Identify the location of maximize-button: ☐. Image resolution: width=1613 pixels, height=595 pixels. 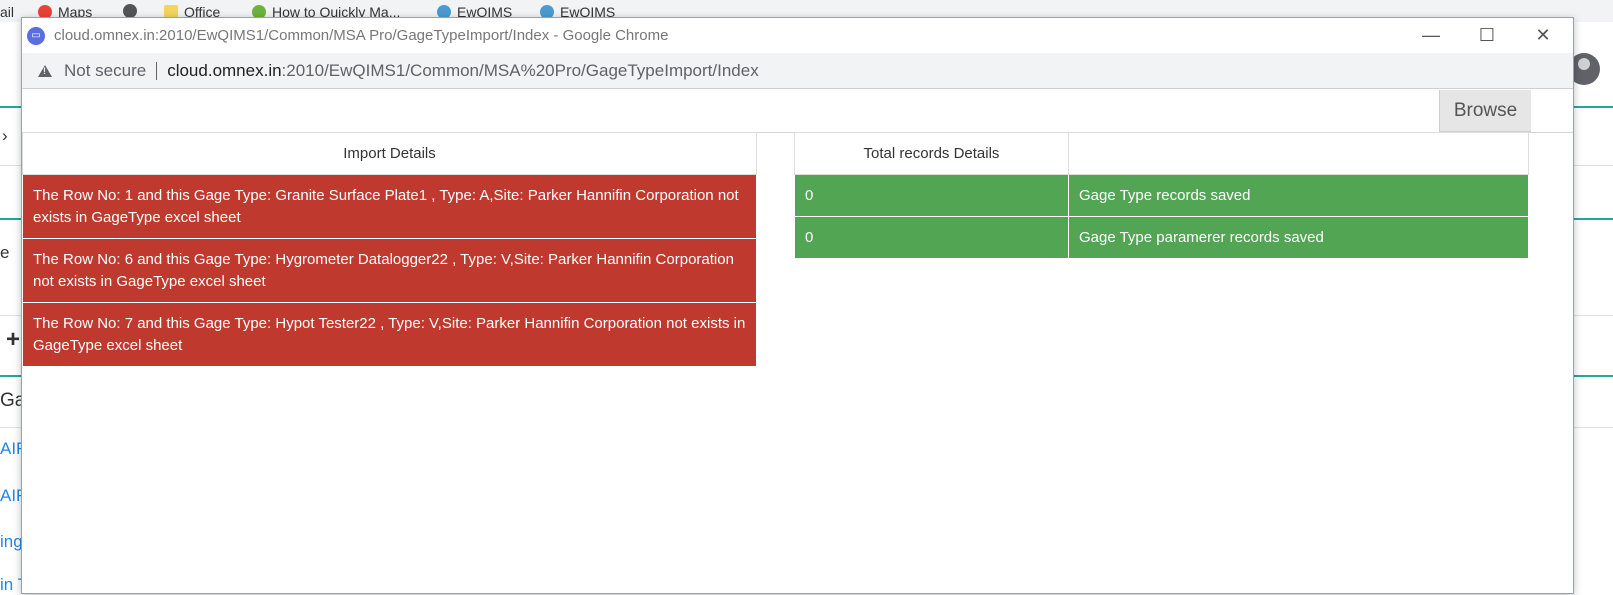
(1487, 35).